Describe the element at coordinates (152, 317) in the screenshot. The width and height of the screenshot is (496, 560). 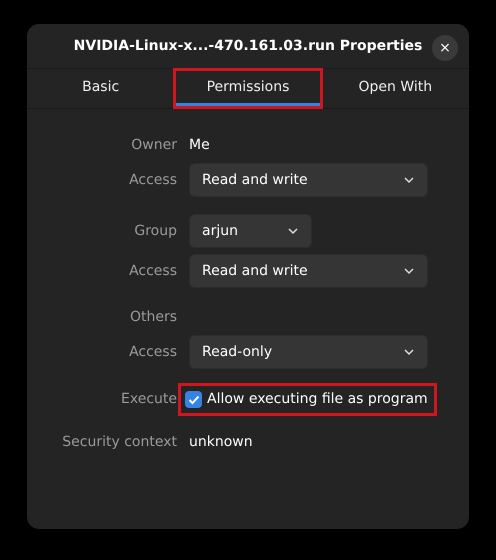
I see `field-label: Others` at that location.